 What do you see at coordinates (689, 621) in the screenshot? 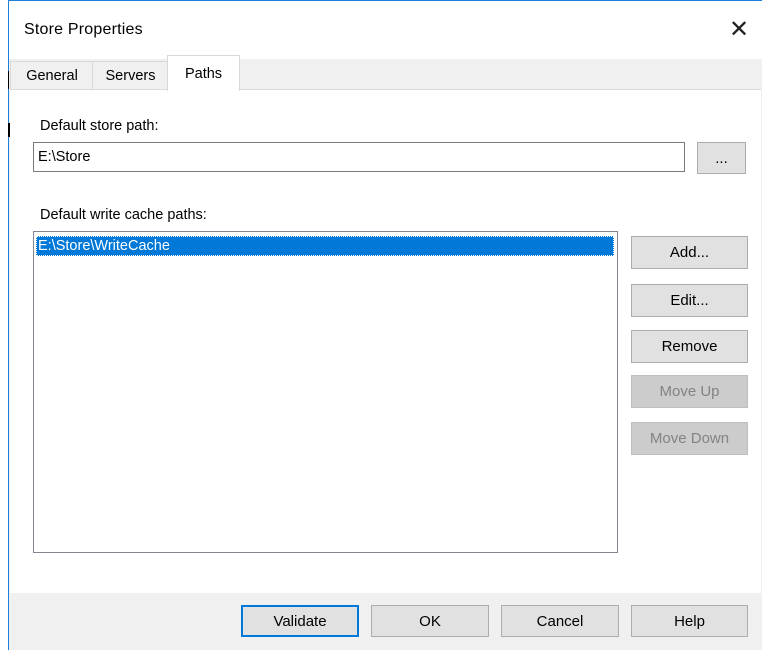
I see `help-button: Help` at bounding box center [689, 621].